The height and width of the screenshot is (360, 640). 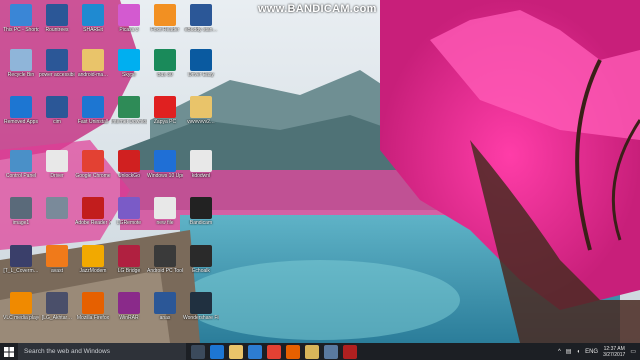 I want to click on notifications-icon: ▭, so click(x=633, y=351).